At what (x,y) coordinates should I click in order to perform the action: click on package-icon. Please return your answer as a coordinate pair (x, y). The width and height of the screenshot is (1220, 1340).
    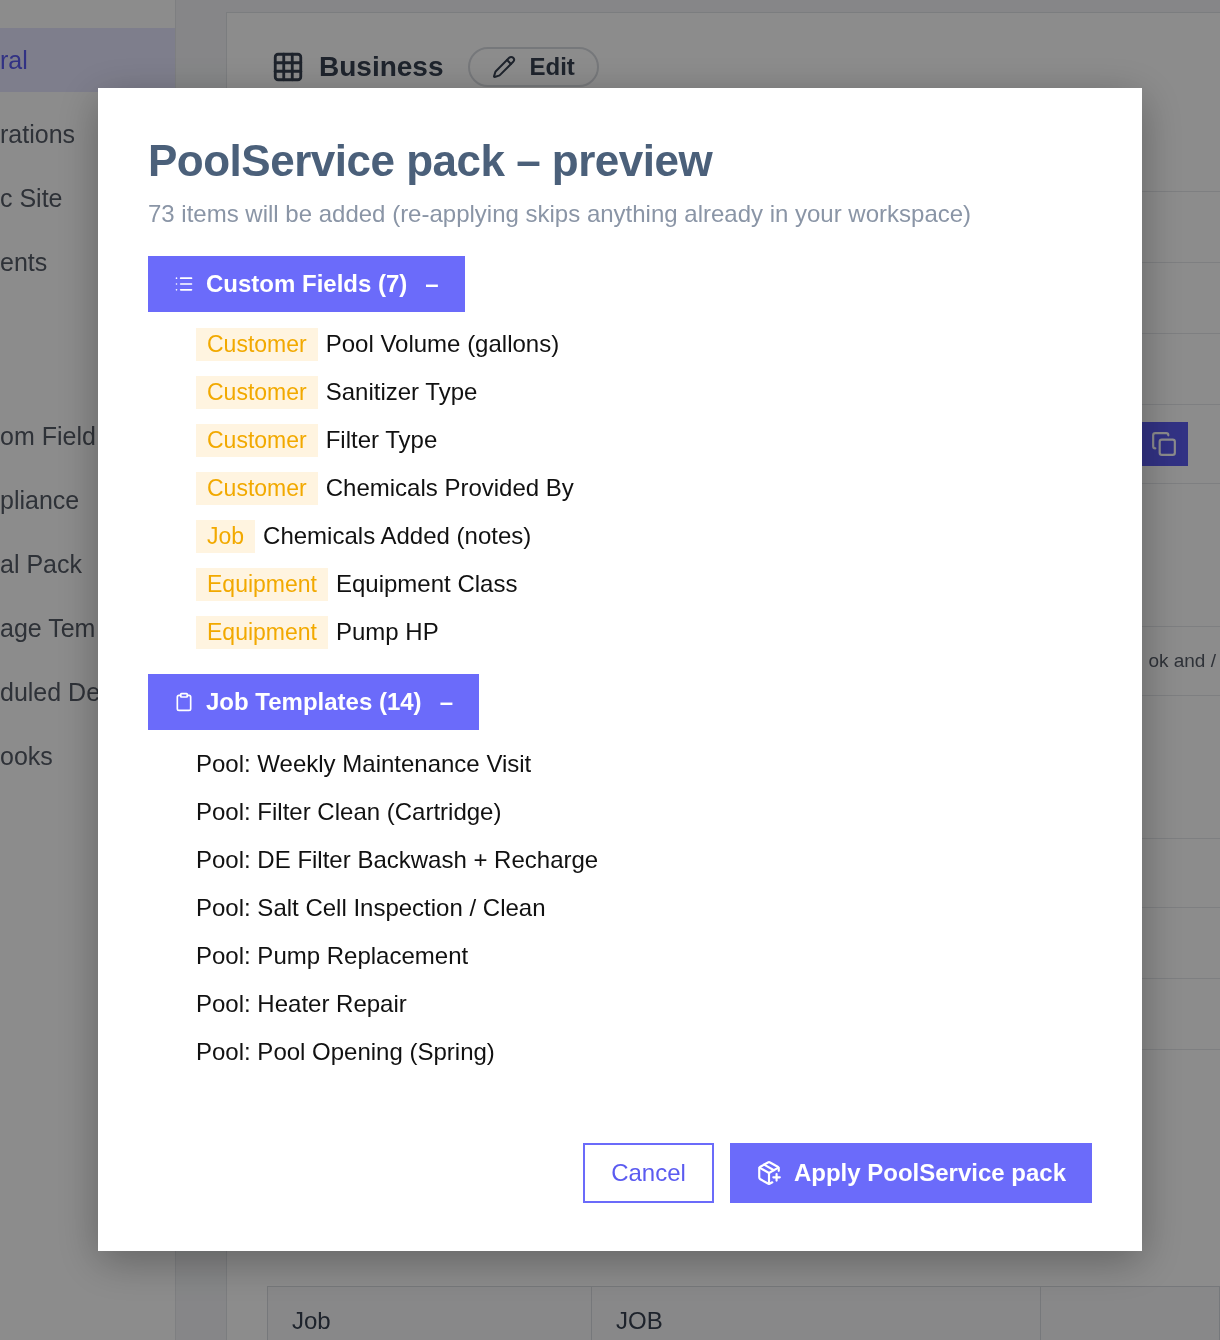
    Looking at the image, I should click on (768, 1173).